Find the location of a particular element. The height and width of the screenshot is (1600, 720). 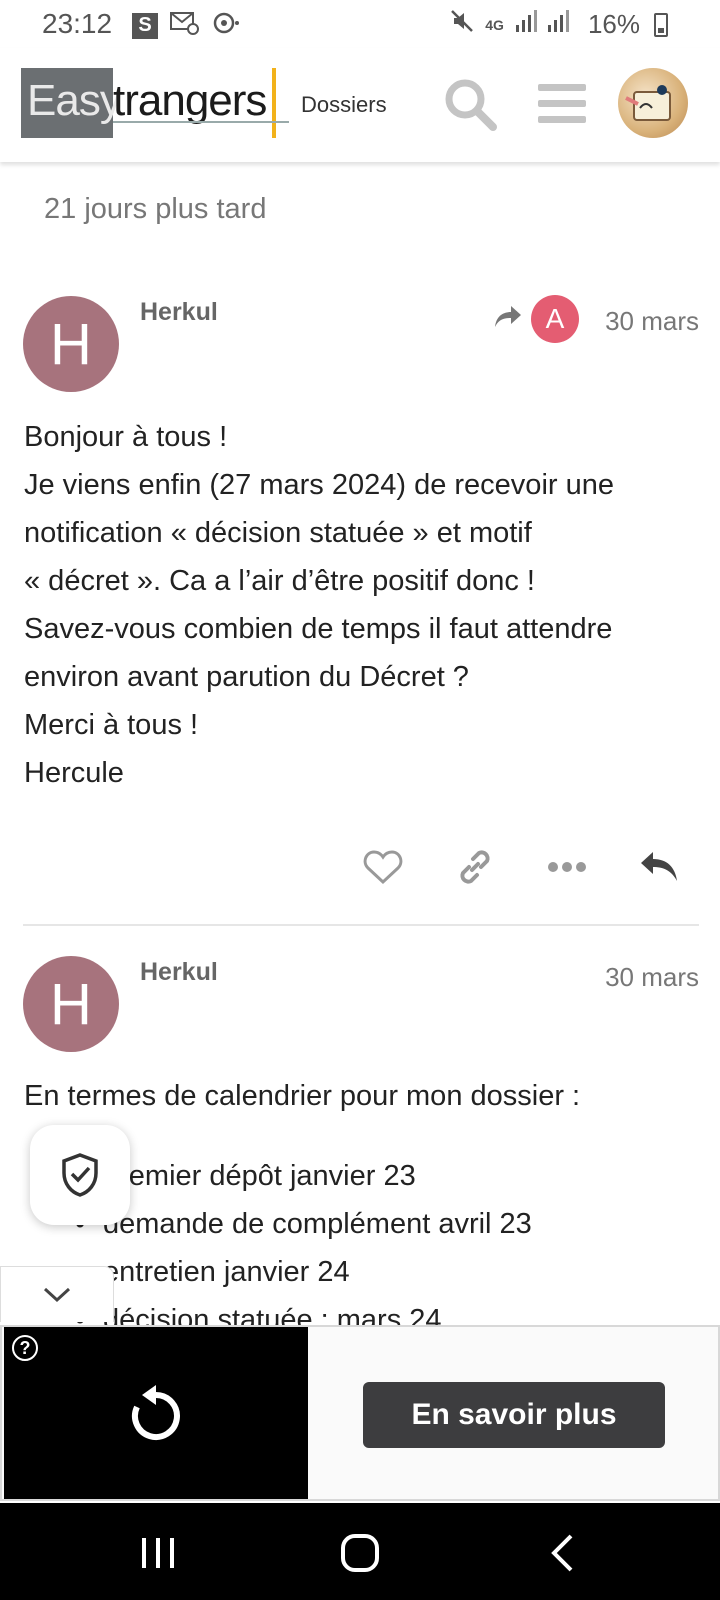

mail-gear-icon is located at coordinates (185, 25).